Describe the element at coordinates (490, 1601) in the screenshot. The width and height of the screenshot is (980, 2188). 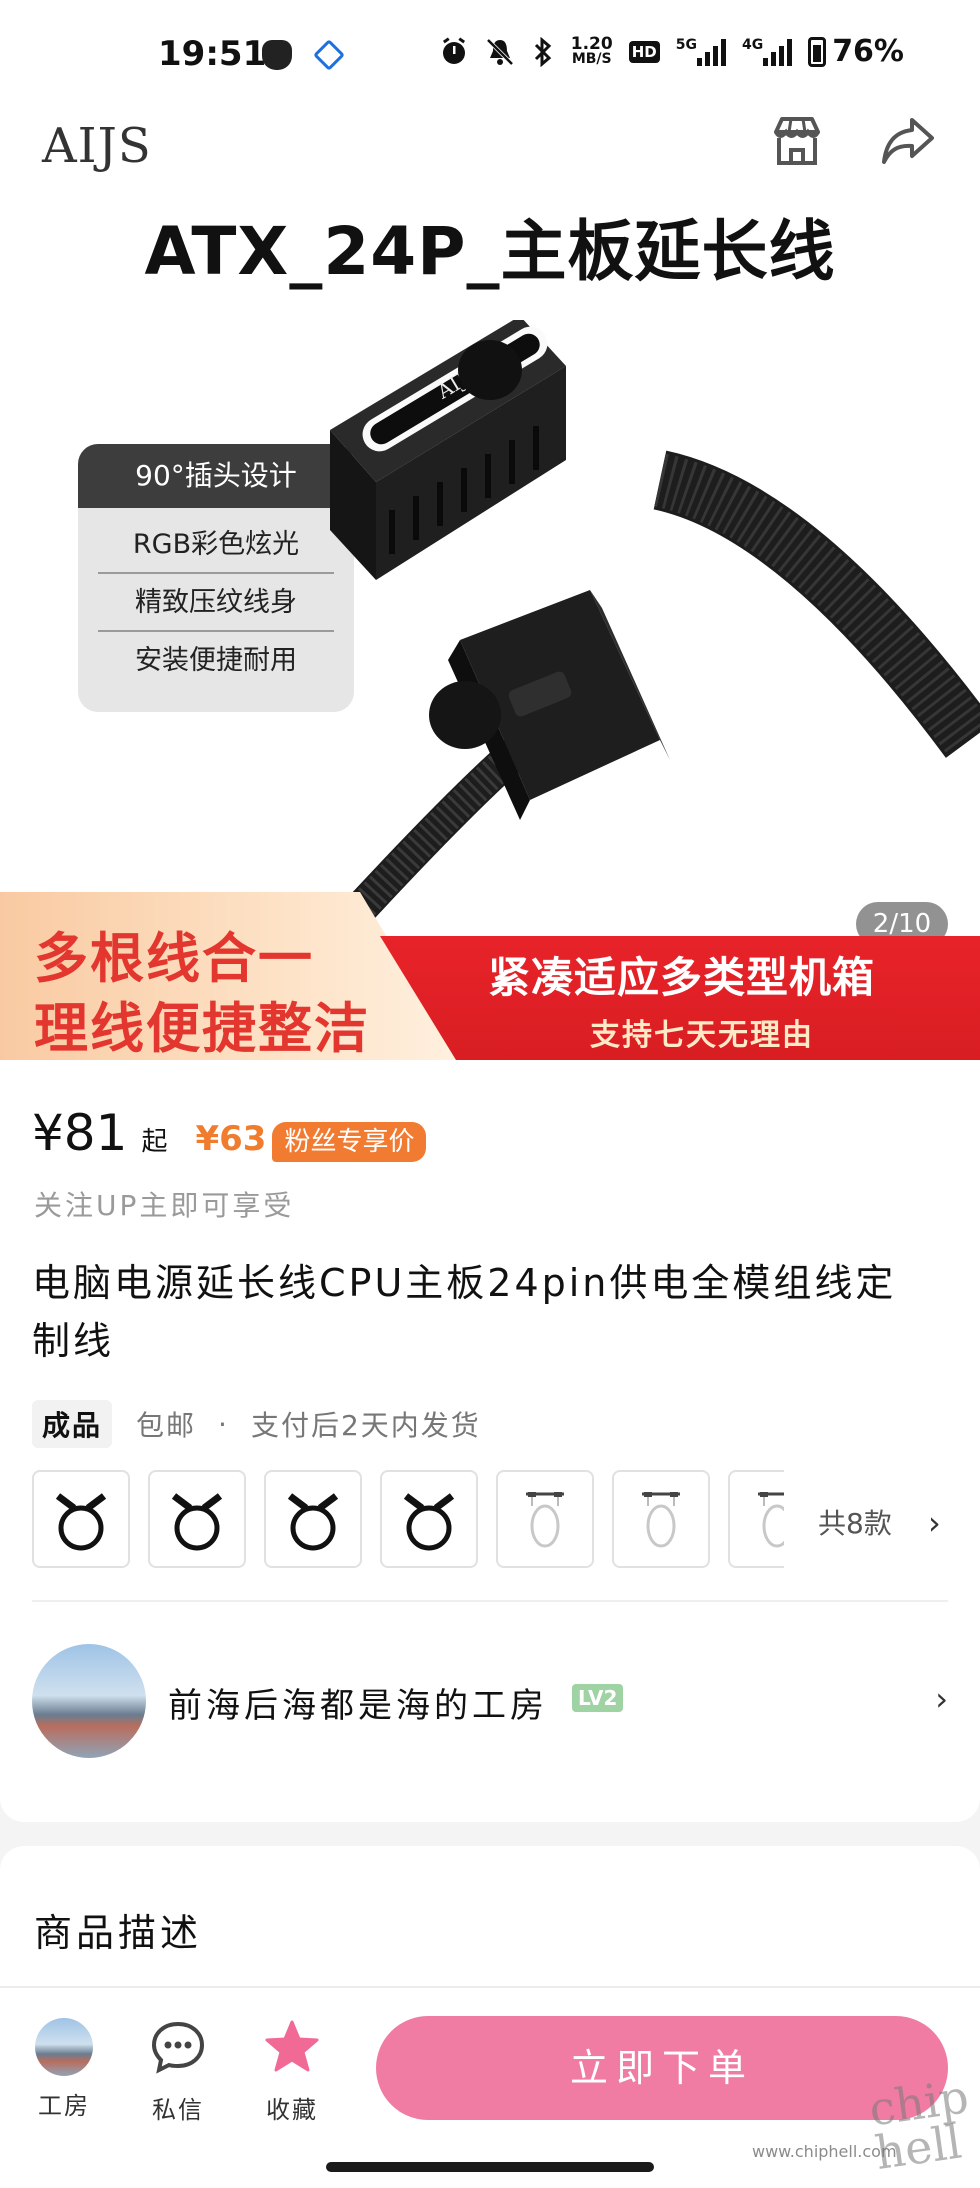
I see `divider` at that location.